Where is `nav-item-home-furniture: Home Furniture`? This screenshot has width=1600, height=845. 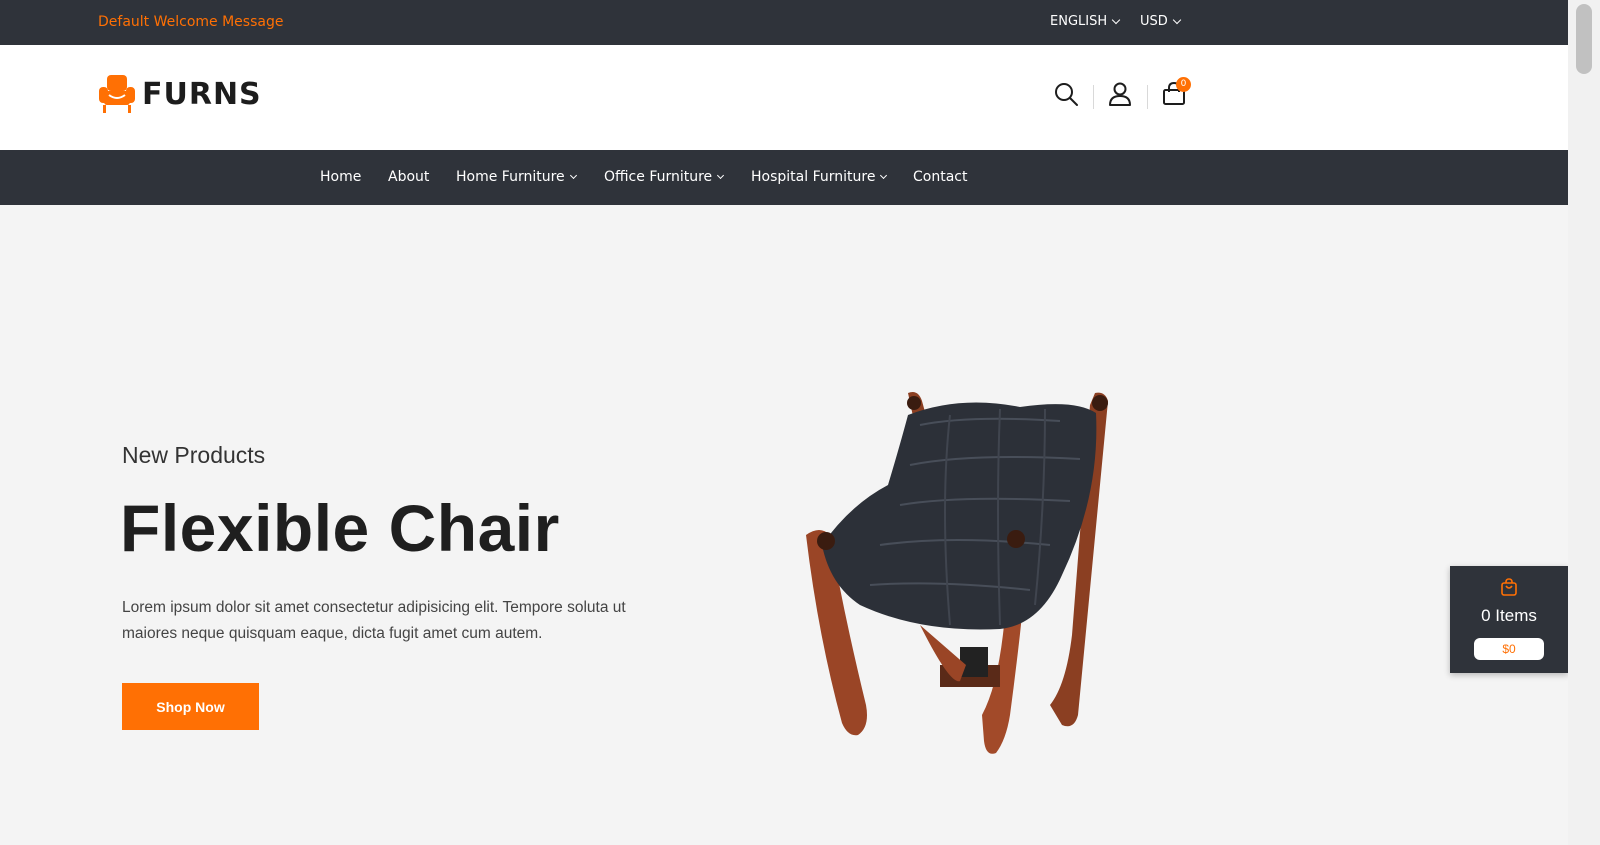
nav-item-home-furniture: Home Furniture is located at coordinates (516, 177).